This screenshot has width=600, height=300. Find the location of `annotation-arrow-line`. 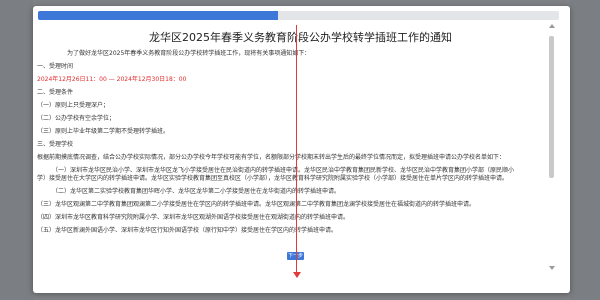

annotation-arrow-line is located at coordinates (296, 151).